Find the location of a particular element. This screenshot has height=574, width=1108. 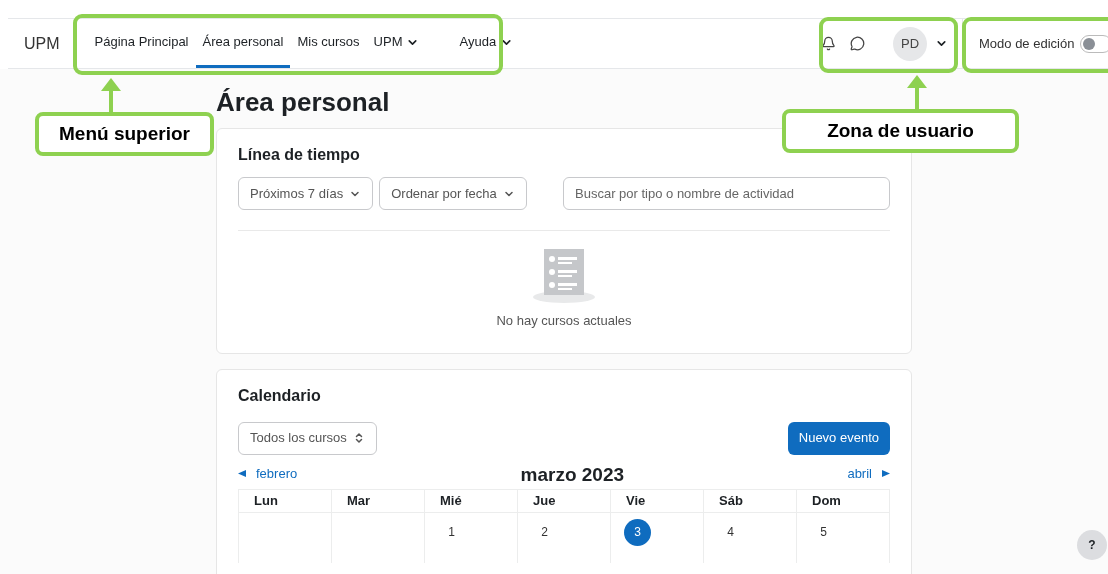

day-number: 4 is located at coordinates (730, 532).